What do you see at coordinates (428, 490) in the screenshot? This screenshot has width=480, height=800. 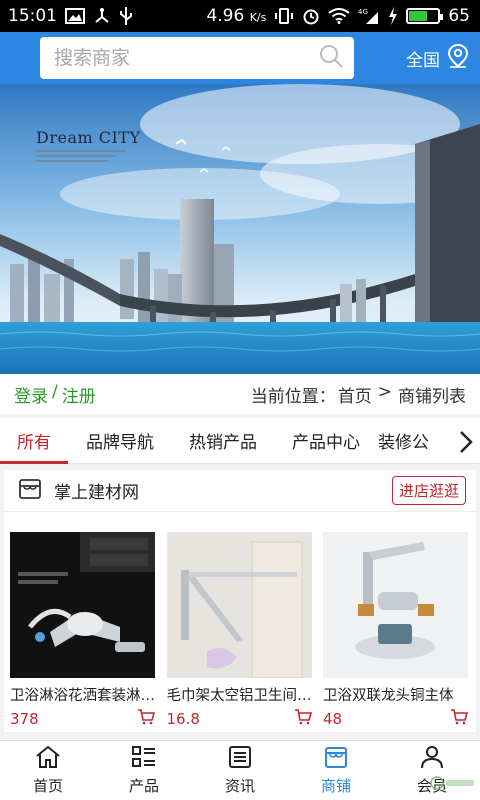 I see `enter-shop-button: 进店逛逛` at bounding box center [428, 490].